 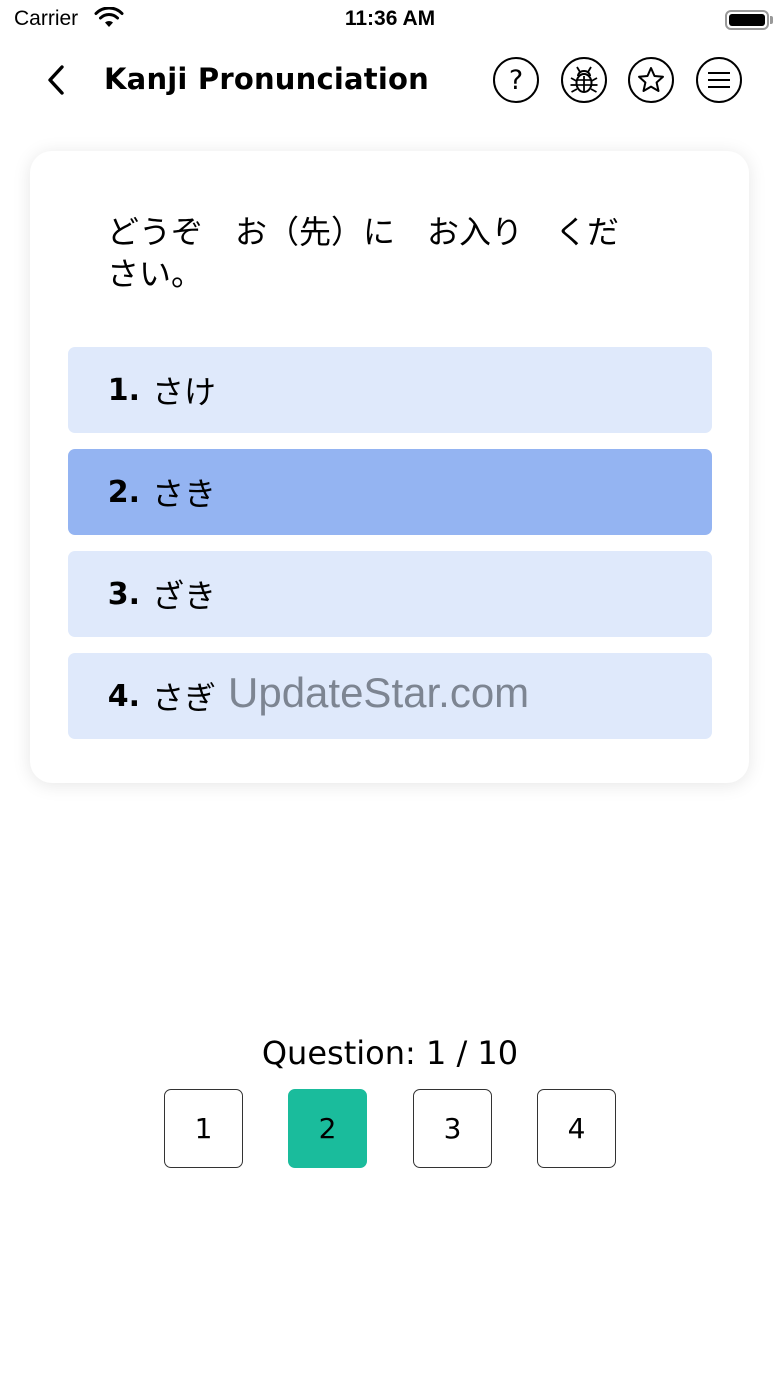 I want to click on help-button: ?, so click(x=516, y=80).